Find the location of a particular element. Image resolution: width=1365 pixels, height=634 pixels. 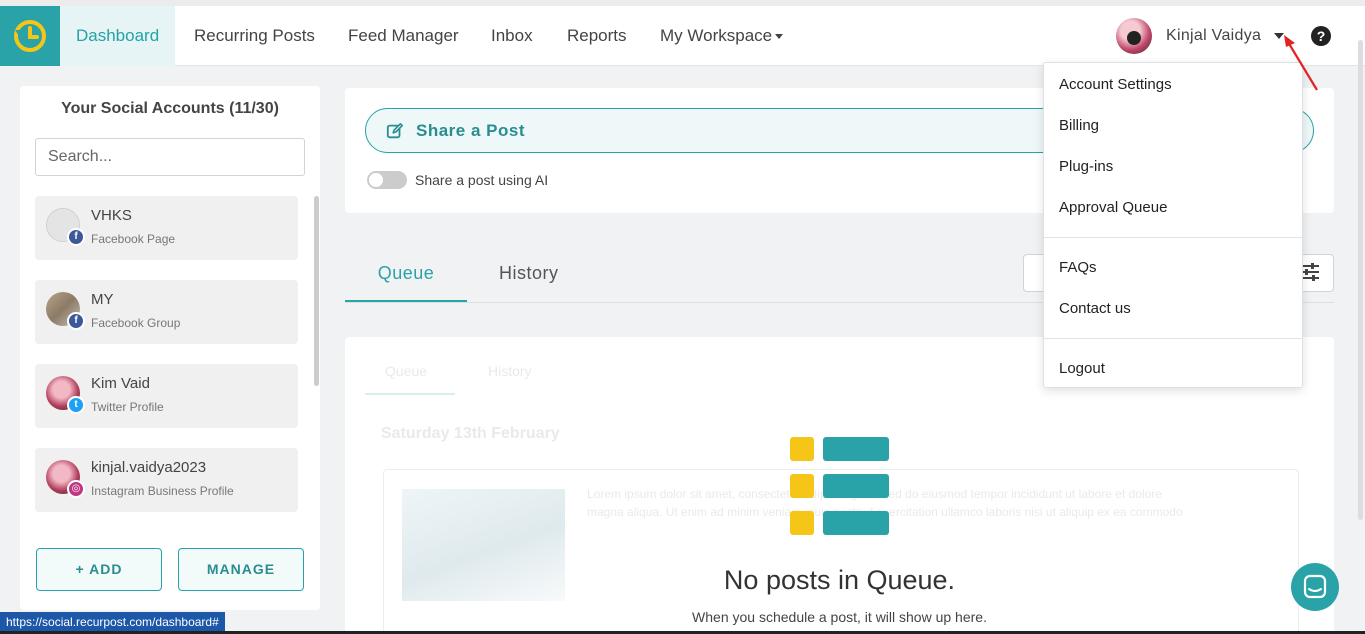

account-type: Twitter Profile is located at coordinates (127, 407).